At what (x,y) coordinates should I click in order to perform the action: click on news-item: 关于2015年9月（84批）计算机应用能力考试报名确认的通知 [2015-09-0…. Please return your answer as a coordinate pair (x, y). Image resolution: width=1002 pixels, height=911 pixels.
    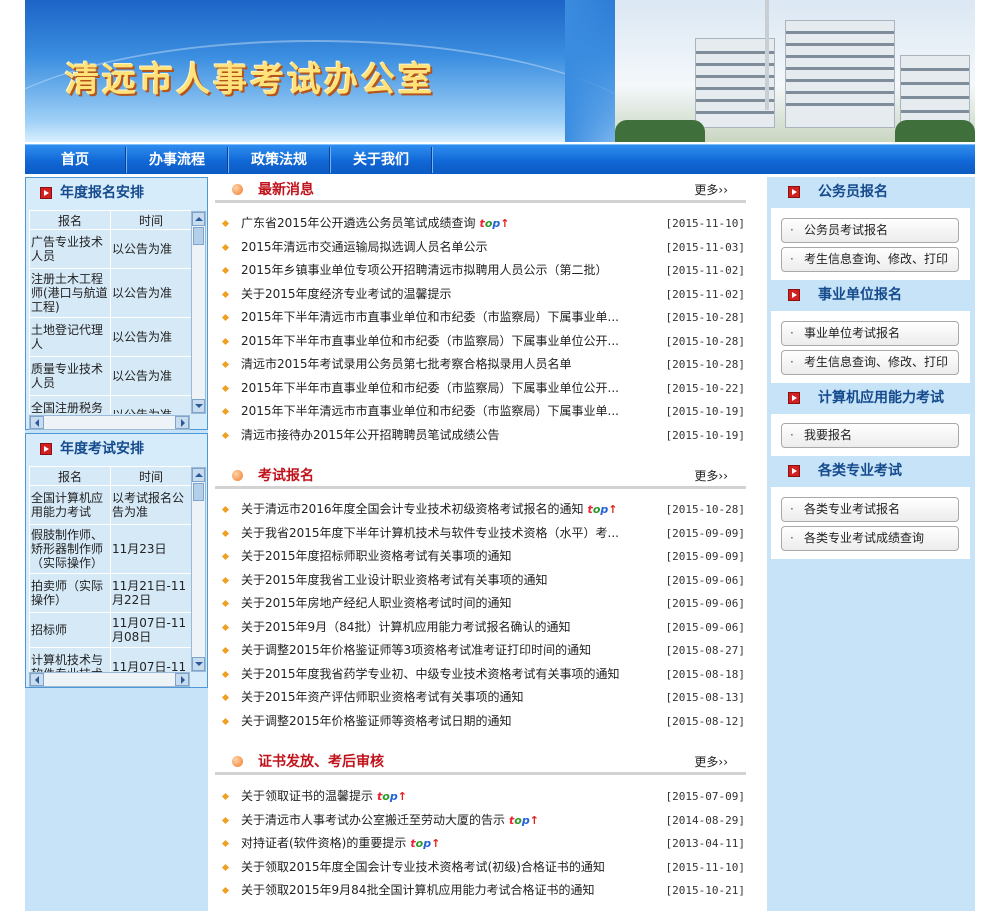
    Looking at the image, I should click on (480, 628).